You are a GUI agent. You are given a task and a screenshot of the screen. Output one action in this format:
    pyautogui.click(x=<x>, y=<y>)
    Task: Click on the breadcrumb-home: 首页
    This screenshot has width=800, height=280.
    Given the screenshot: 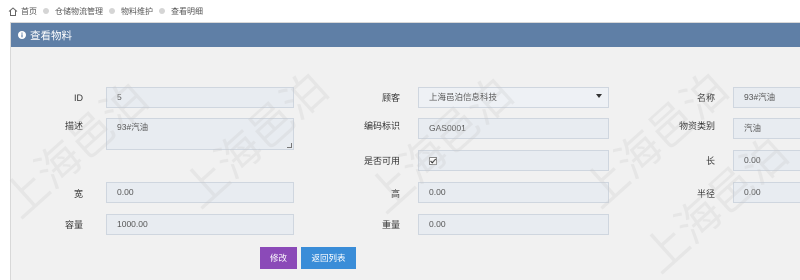 What is the action you would take?
    pyautogui.click(x=29, y=11)
    